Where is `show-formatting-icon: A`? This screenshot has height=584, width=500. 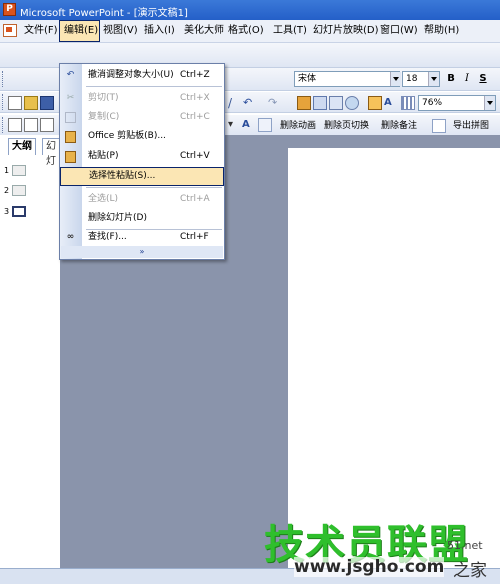
show-formatting-icon: A is located at coordinates (391, 103).